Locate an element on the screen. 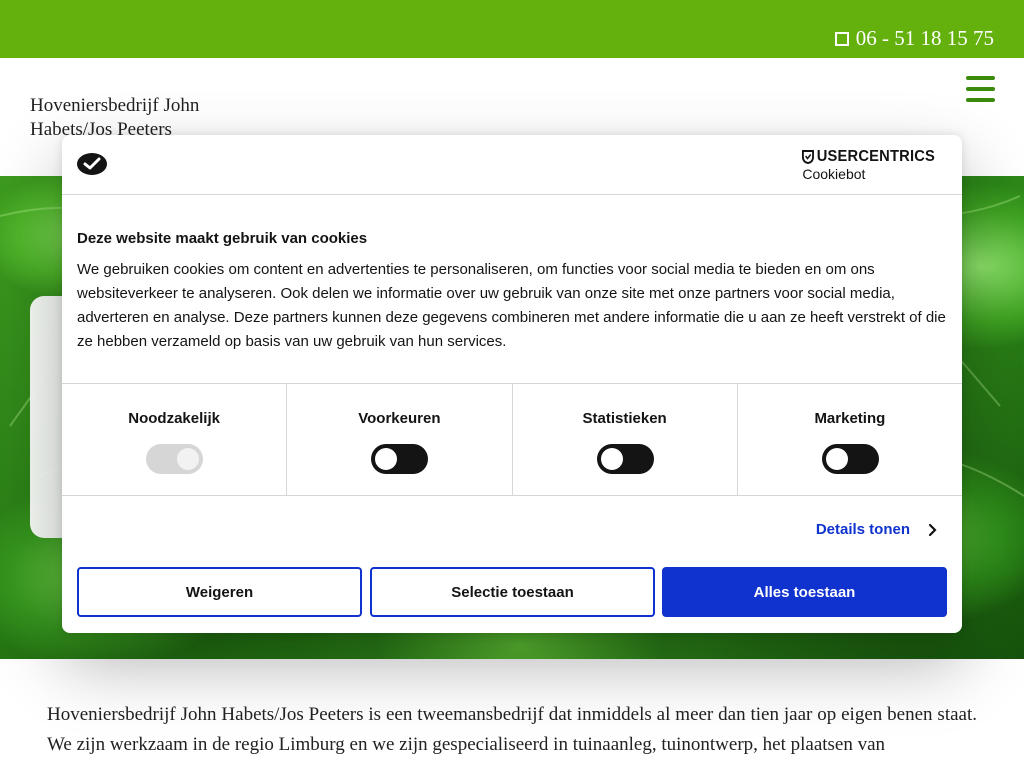  chevron-right-icon is located at coordinates (932, 529).